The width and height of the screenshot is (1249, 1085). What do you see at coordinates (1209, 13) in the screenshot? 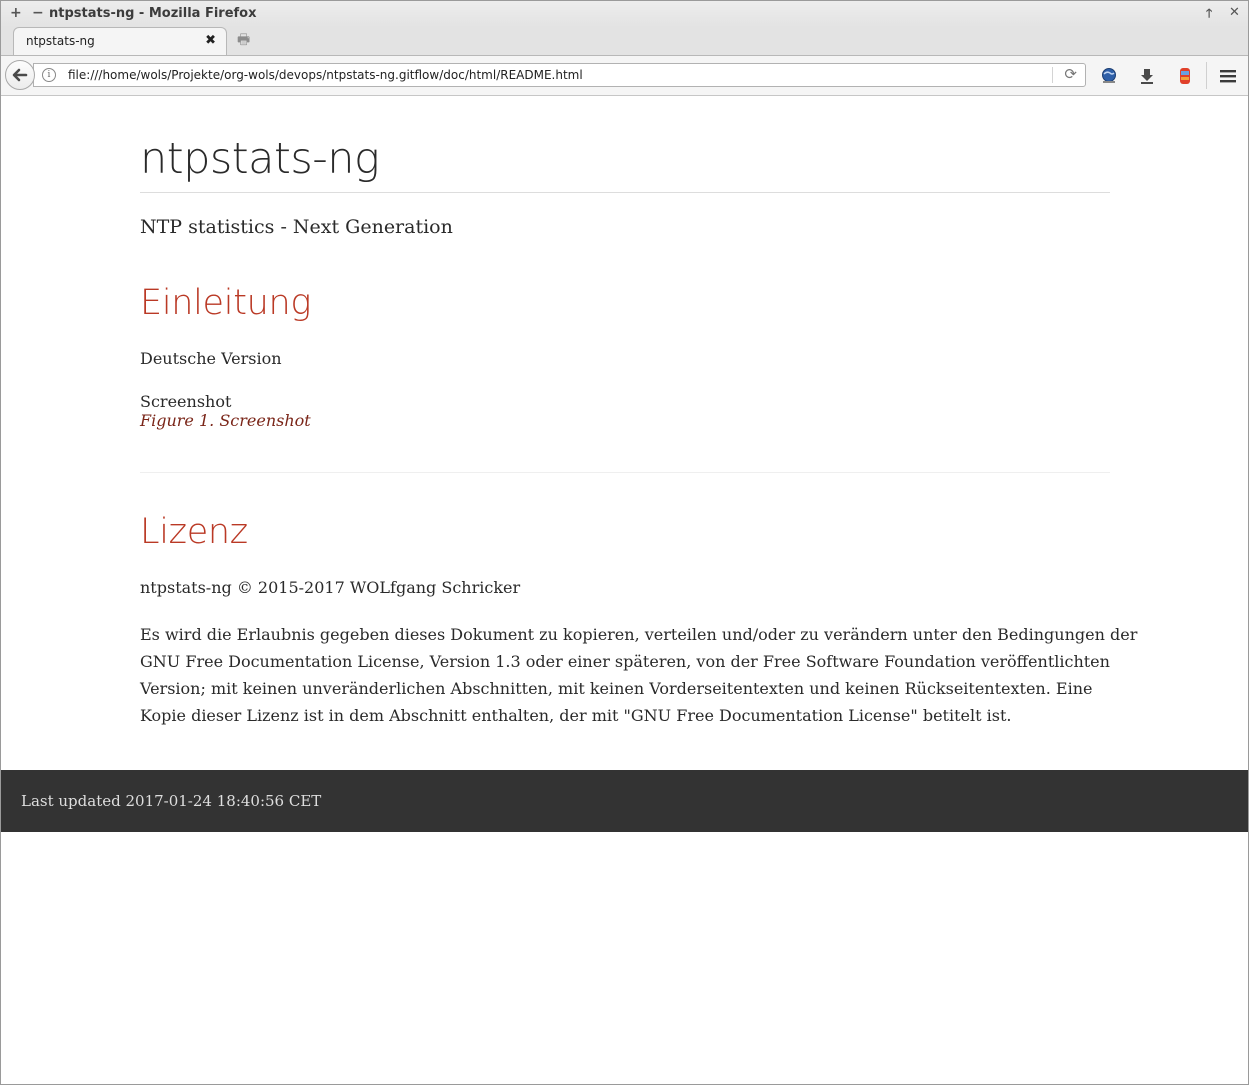
I see `maximize-icon: 🡑` at bounding box center [1209, 13].